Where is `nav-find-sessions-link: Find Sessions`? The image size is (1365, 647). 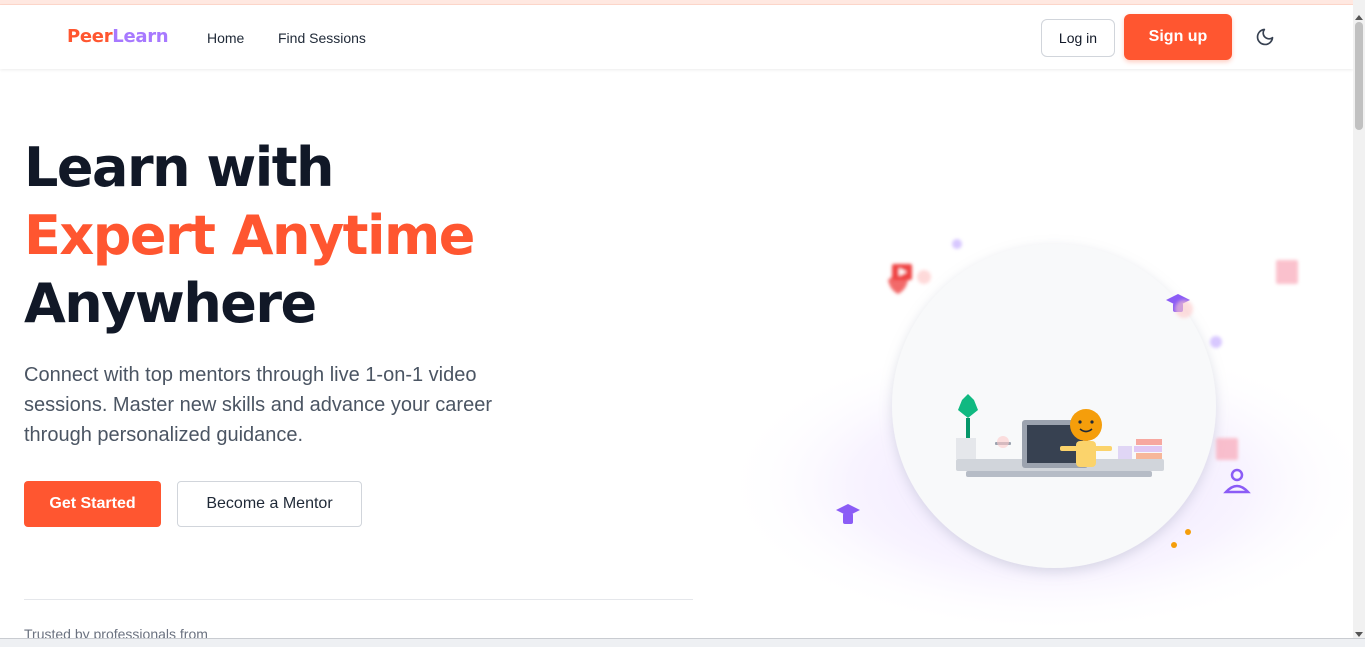
nav-find-sessions-link: Find Sessions is located at coordinates (322, 38).